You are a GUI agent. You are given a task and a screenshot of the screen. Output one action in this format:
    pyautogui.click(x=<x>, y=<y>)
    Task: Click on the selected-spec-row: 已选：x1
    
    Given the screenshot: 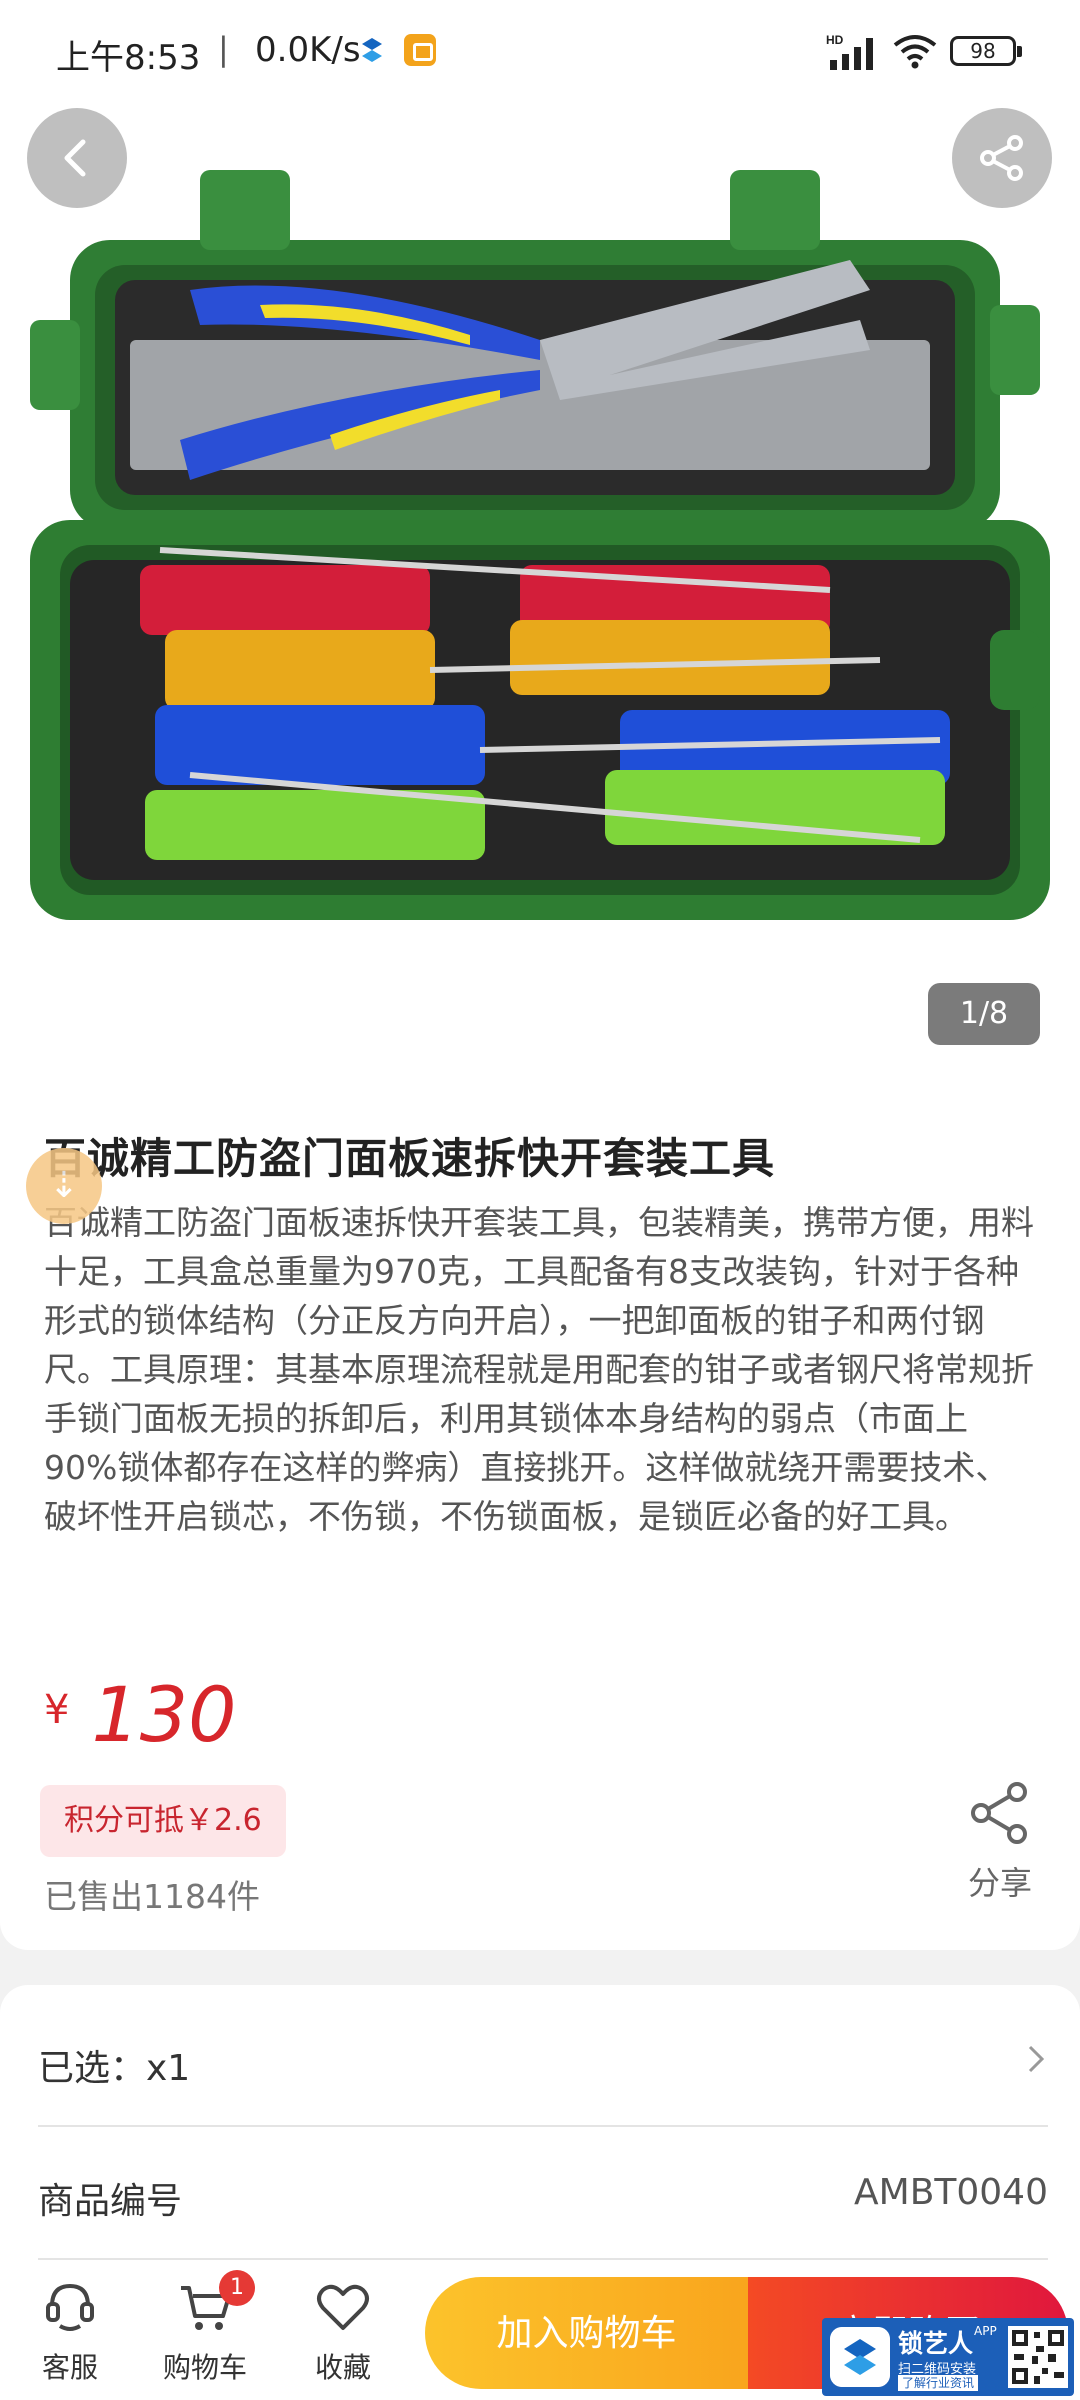 What is the action you would take?
    pyautogui.click(x=543, y=2061)
    